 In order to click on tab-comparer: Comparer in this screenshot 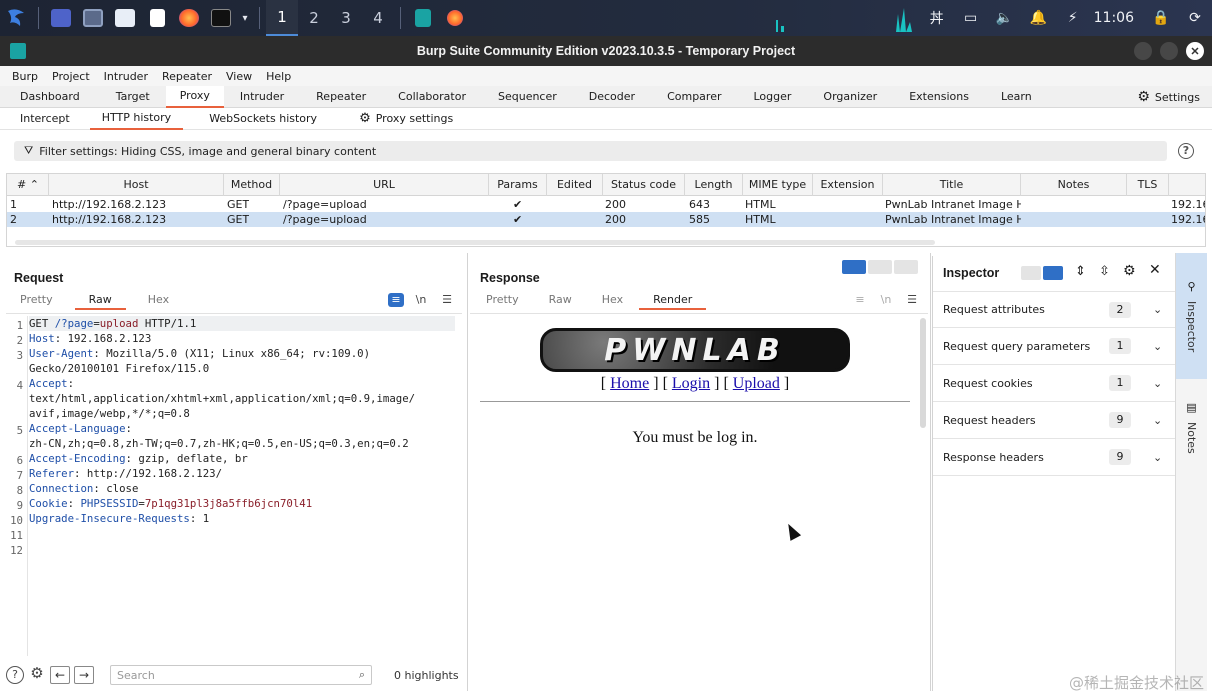, I will do `click(678, 97)`.